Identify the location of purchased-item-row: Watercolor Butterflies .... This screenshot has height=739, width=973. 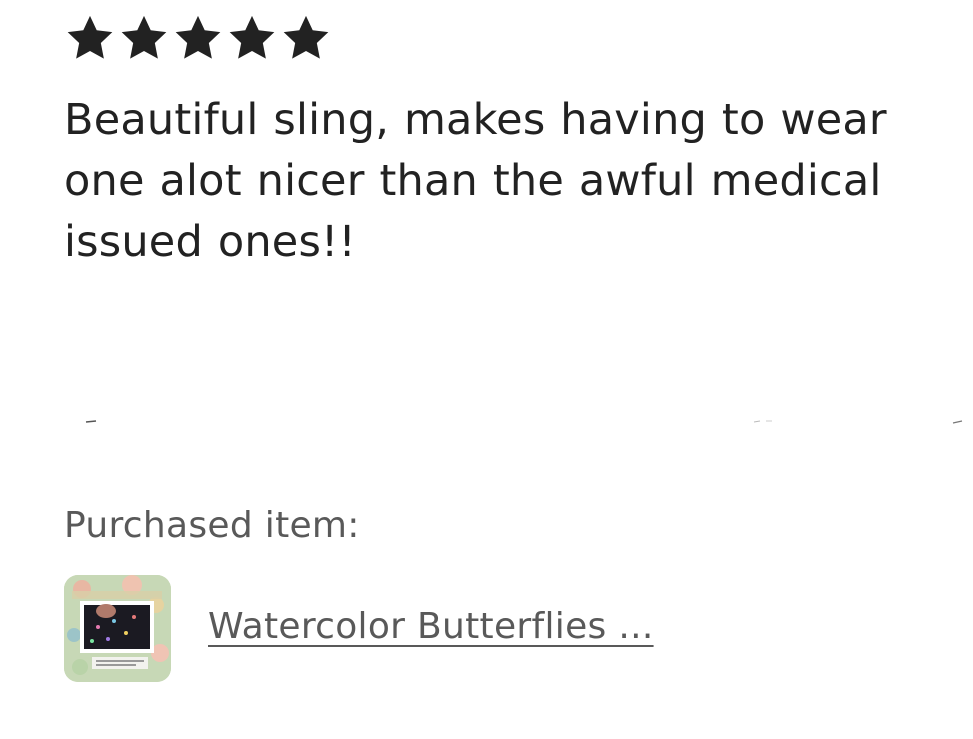
(359, 628).